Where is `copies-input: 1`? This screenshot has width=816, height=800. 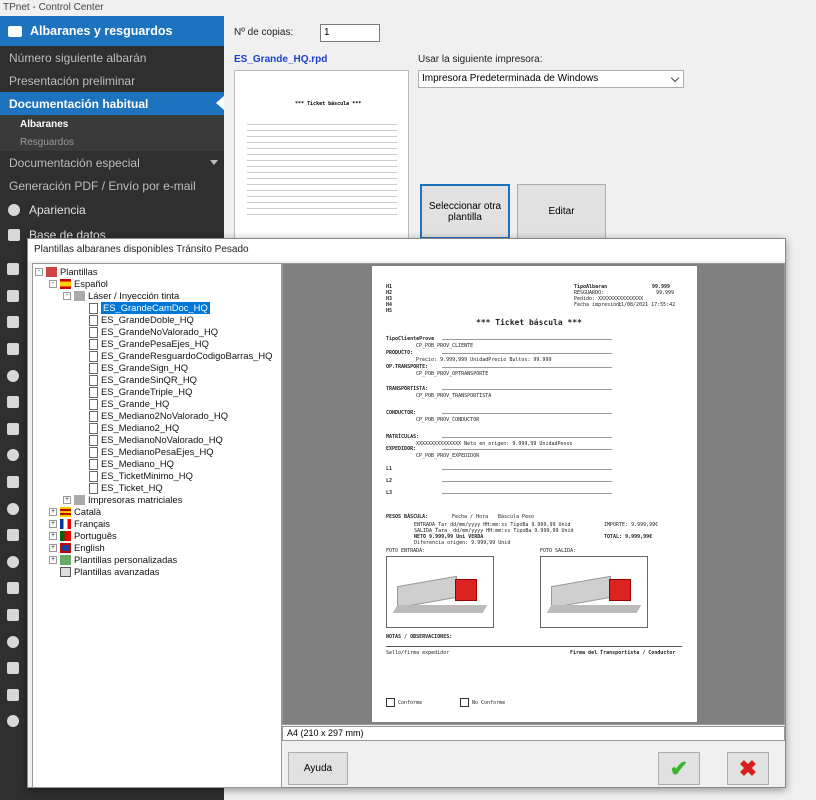
copies-input: 1 is located at coordinates (350, 33).